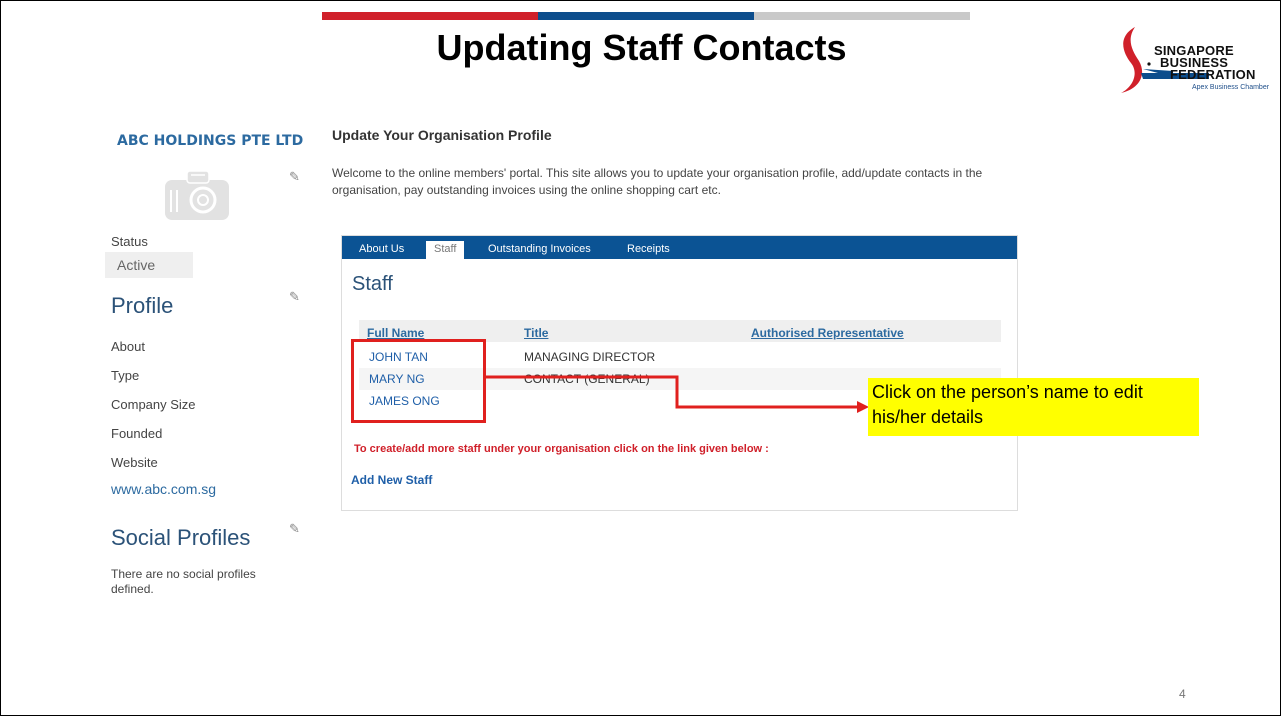 The image size is (1283, 718). What do you see at coordinates (539, 249) in the screenshot?
I see `tab-outstanding-invoices: Outstanding Invoices` at bounding box center [539, 249].